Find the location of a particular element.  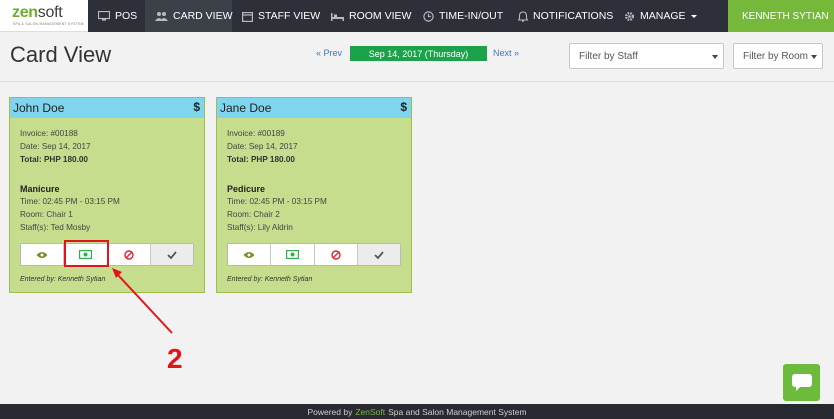

footer-suffix: Spa and Salon Management System is located at coordinates (457, 411).